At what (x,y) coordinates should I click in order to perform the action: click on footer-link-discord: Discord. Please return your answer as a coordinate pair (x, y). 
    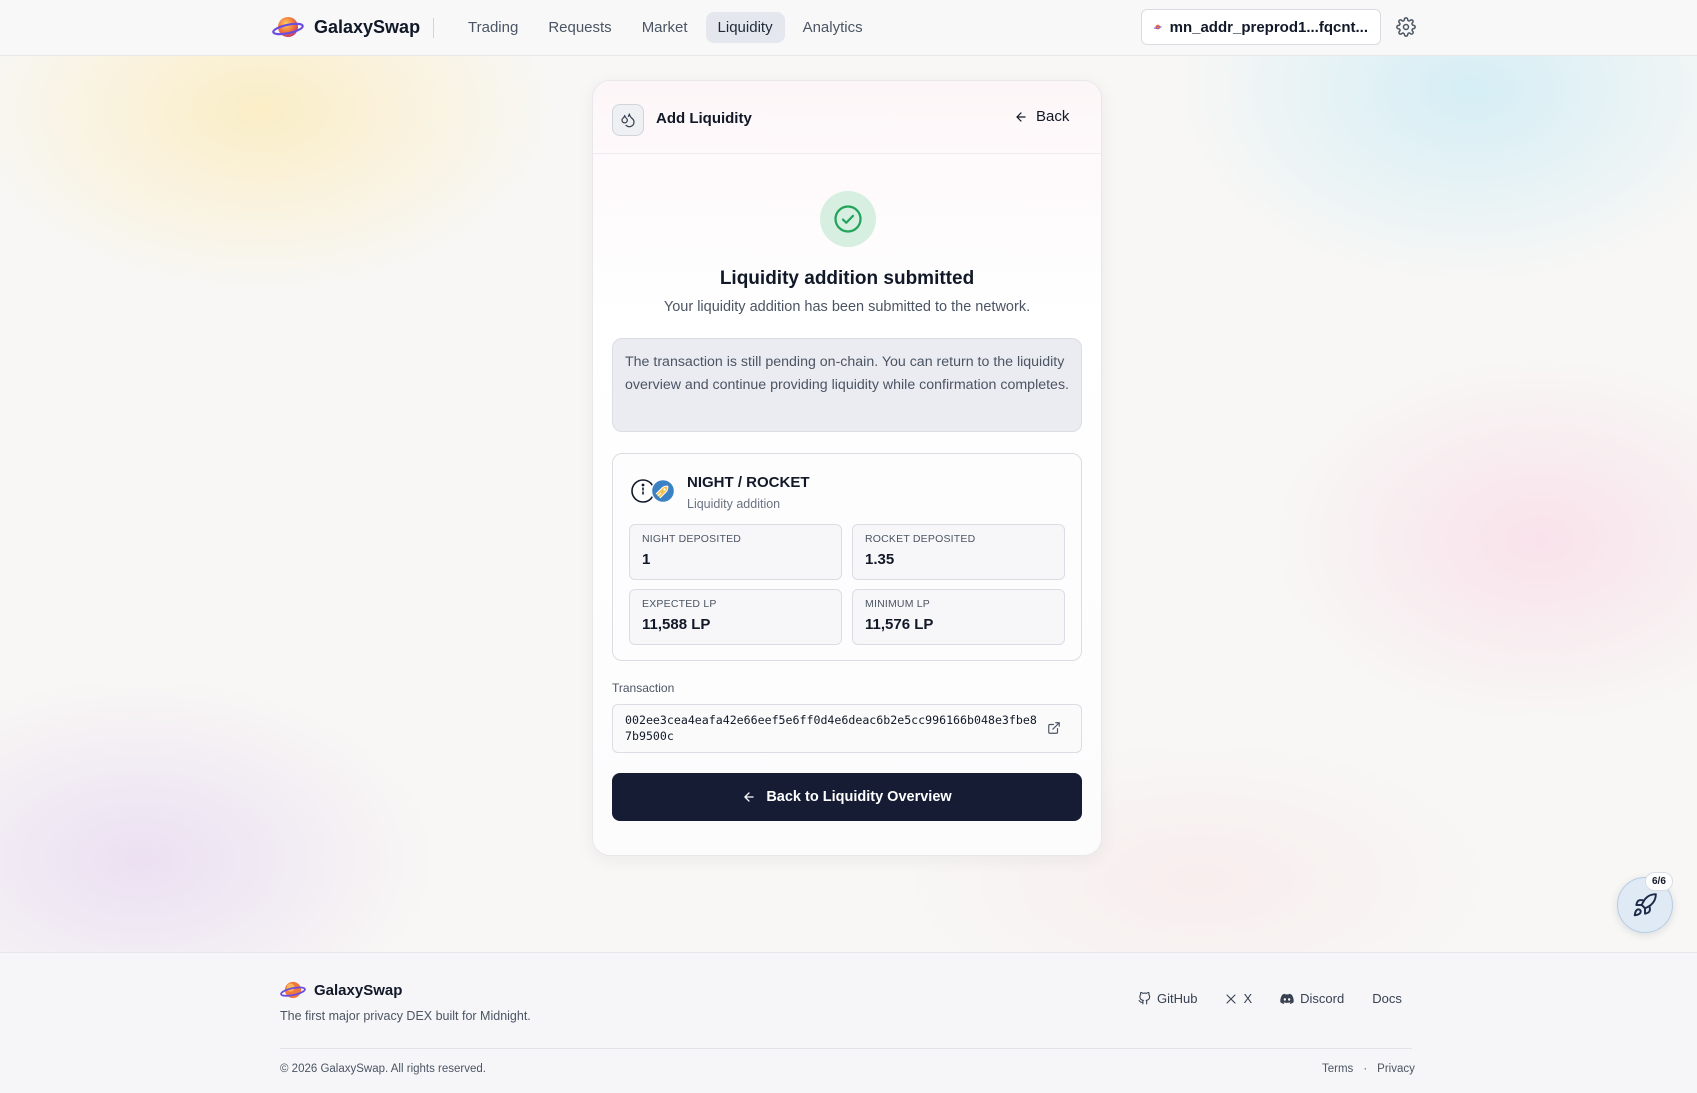
    Looking at the image, I should click on (1312, 998).